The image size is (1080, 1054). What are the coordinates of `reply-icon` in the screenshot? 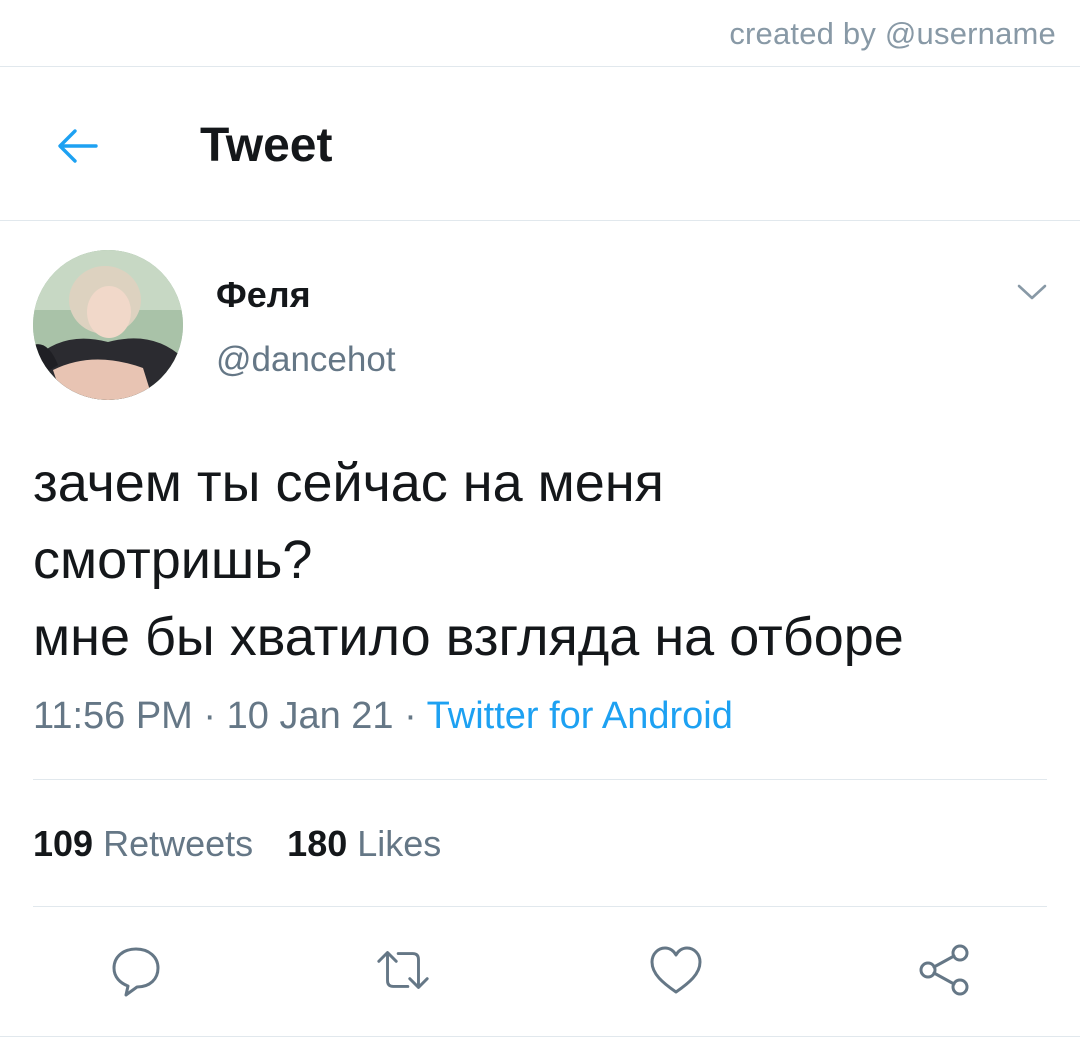 It's located at (136, 972).